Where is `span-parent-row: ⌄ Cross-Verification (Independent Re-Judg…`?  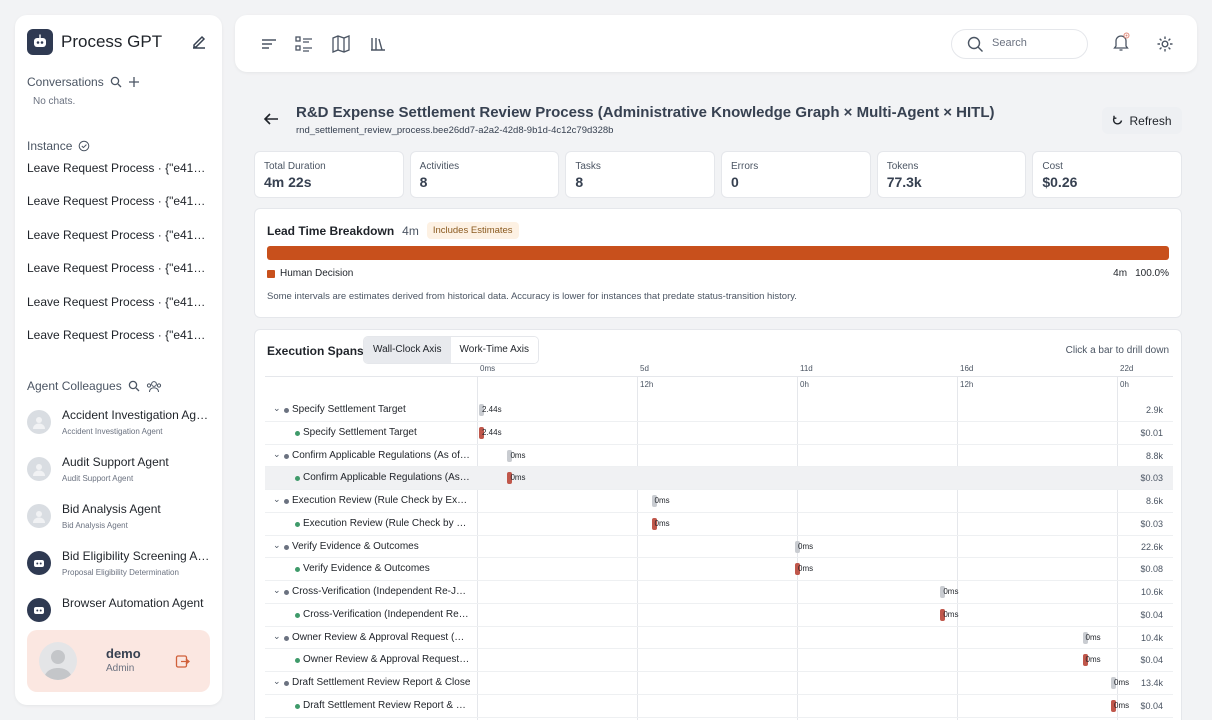 span-parent-row: ⌄ Cross-Verification (Independent Re-Judg… is located at coordinates (719, 592).